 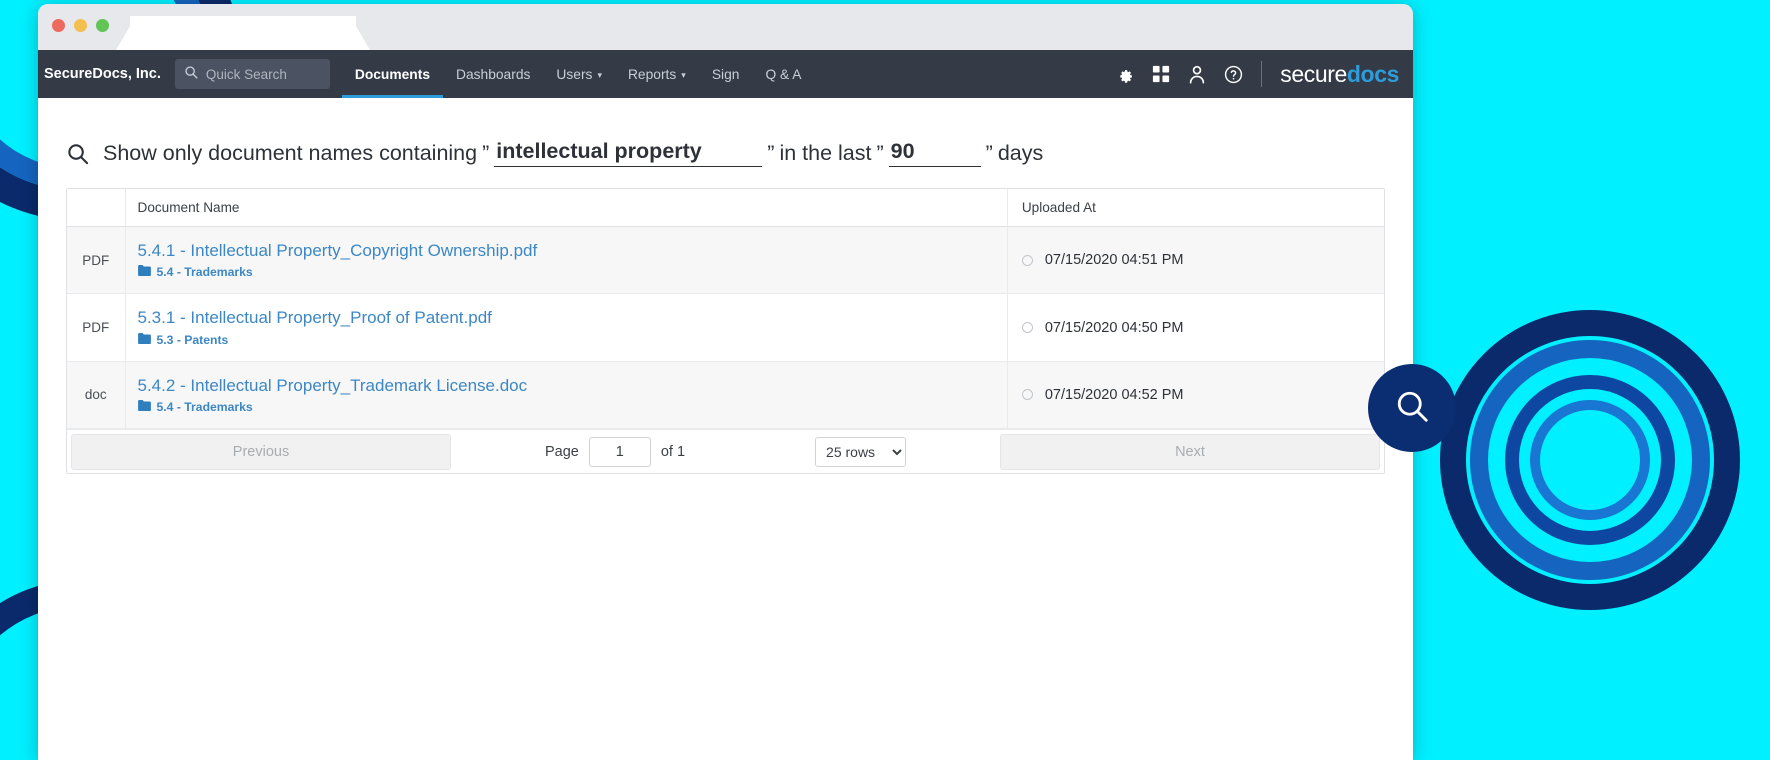 I want to click on nav-label: Documents, so click(x=392, y=74).